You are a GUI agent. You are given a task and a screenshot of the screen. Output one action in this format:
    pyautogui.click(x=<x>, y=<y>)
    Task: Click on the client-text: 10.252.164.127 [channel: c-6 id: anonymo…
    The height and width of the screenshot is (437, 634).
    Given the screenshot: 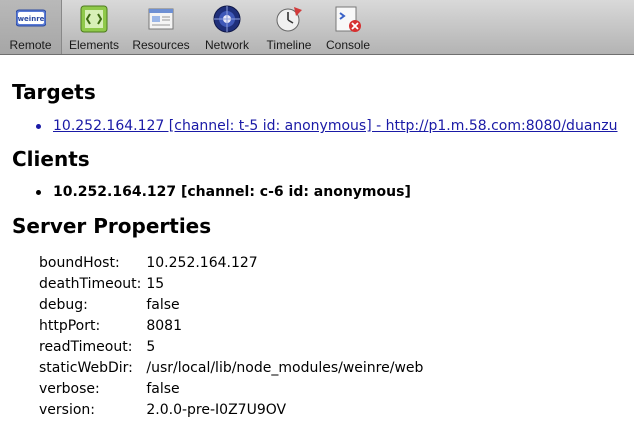 What is the action you would take?
    pyautogui.click(x=232, y=192)
    